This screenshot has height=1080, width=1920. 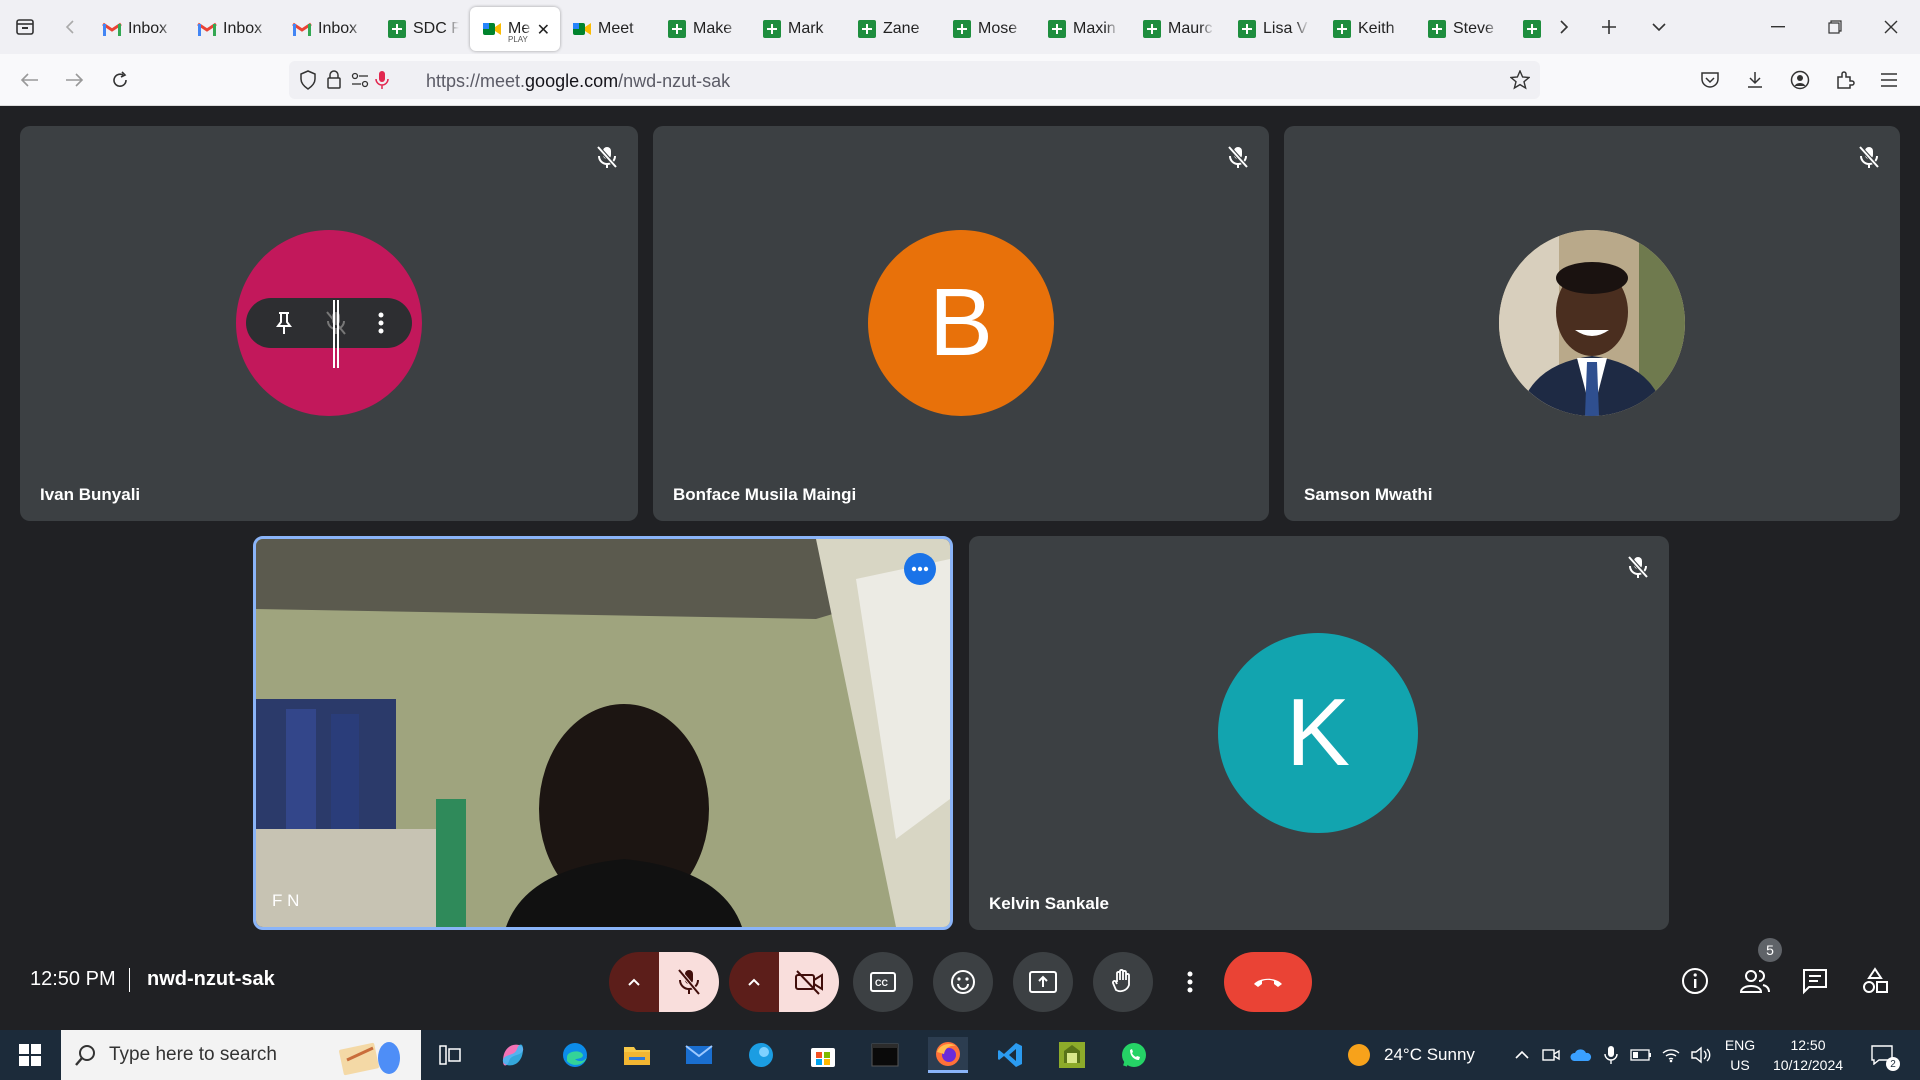 What do you see at coordinates (74, 80) in the screenshot?
I see `forward-icon` at bounding box center [74, 80].